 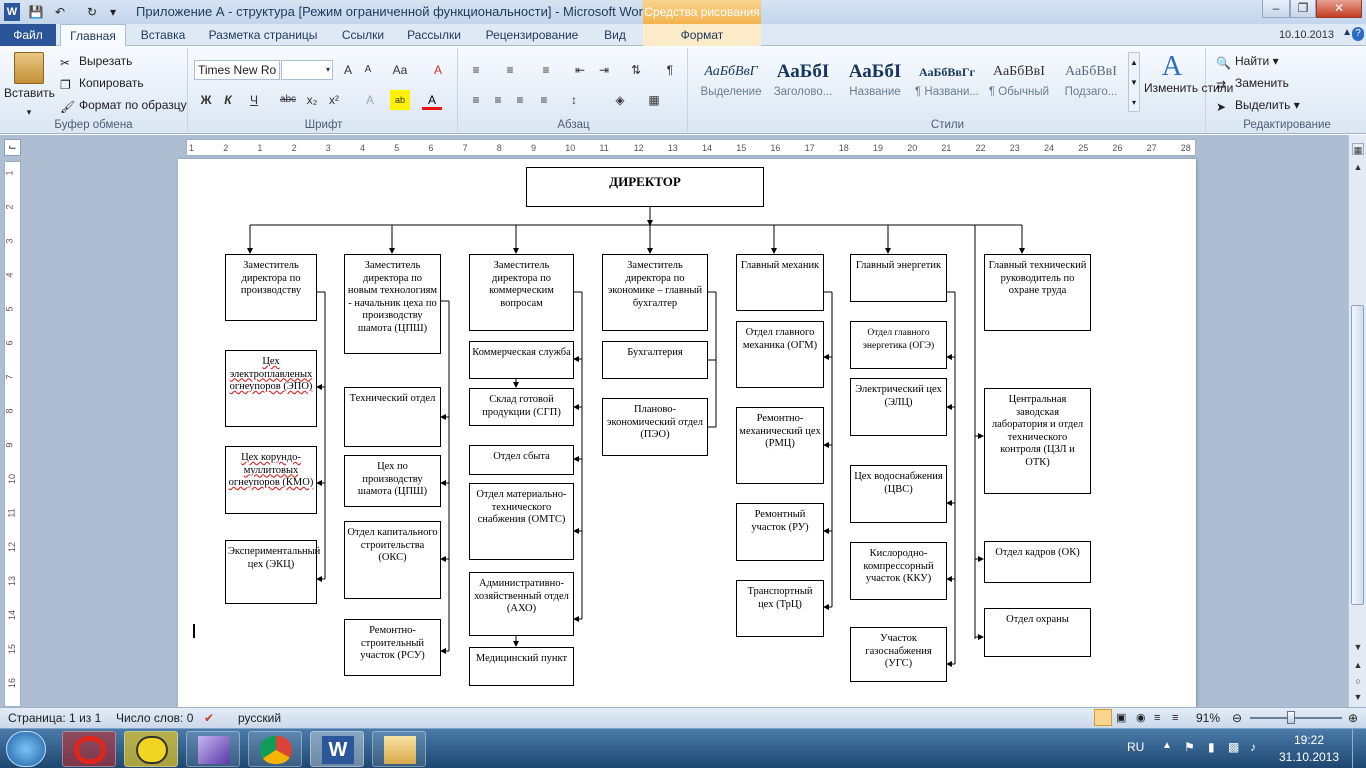 What do you see at coordinates (731, 81) in the screenshot?
I see `style-emphasis: АаБбВвГ Выделение` at bounding box center [731, 81].